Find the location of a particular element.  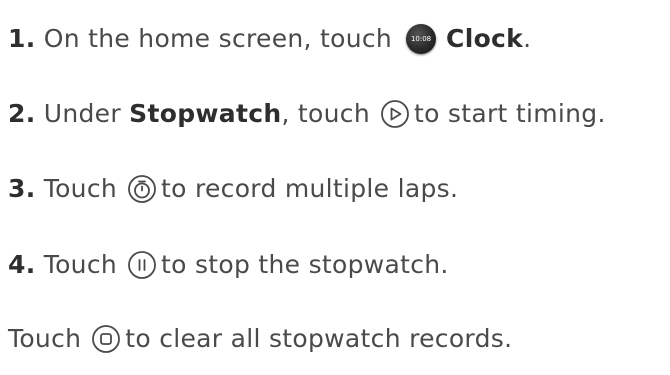

pause-icon is located at coordinates (142, 265).